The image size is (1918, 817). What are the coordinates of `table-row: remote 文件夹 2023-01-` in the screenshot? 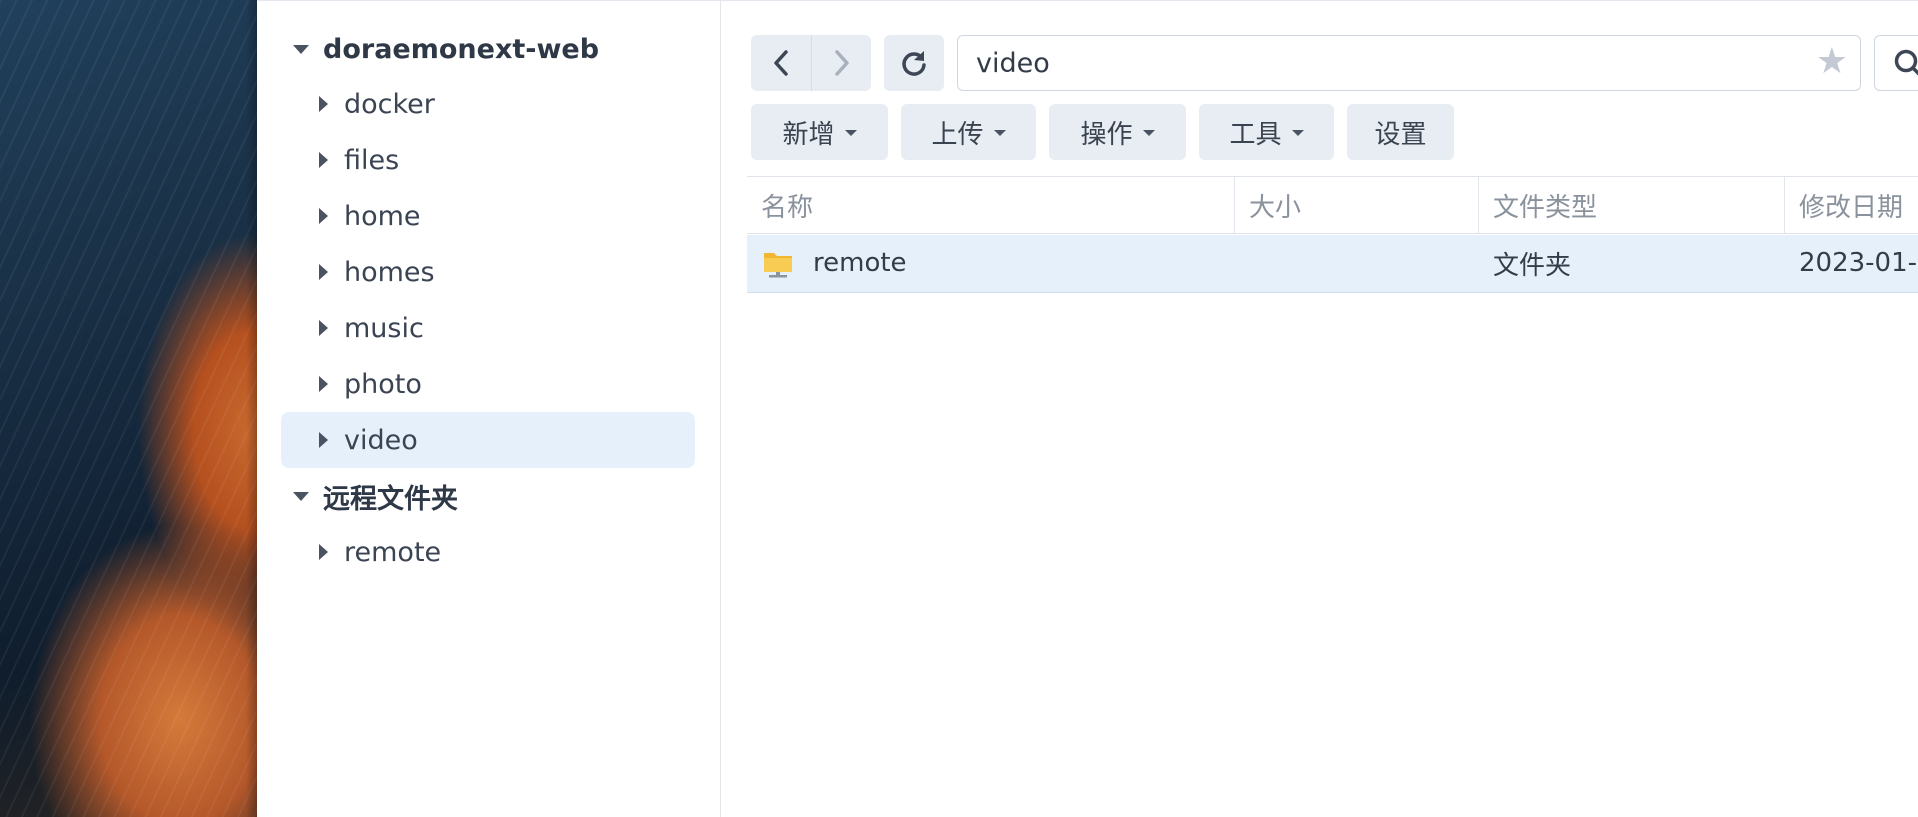 It's located at (1332, 264).